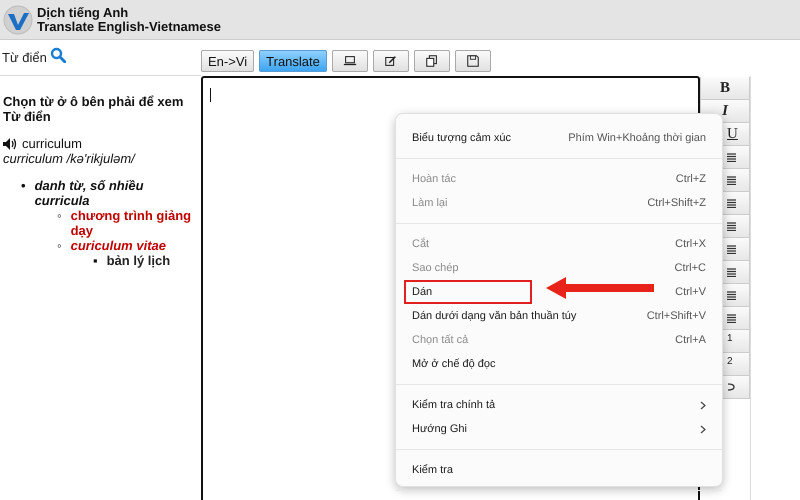 The width and height of the screenshot is (800, 500). What do you see at coordinates (24, 57) in the screenshot?
I see `dictionary-label: Từ điển` at bounding box center [24, 57].